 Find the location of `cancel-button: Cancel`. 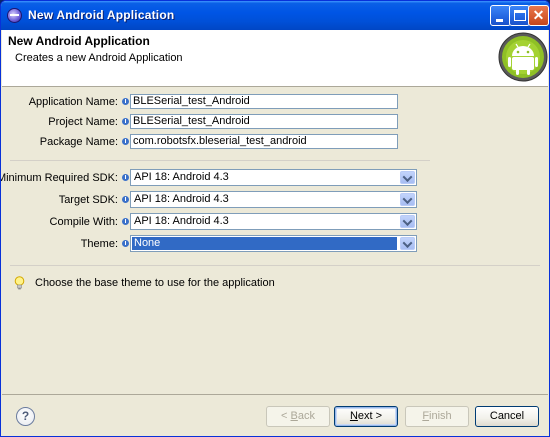

cancel-button: Cancel is located at coordinates (507, 416).